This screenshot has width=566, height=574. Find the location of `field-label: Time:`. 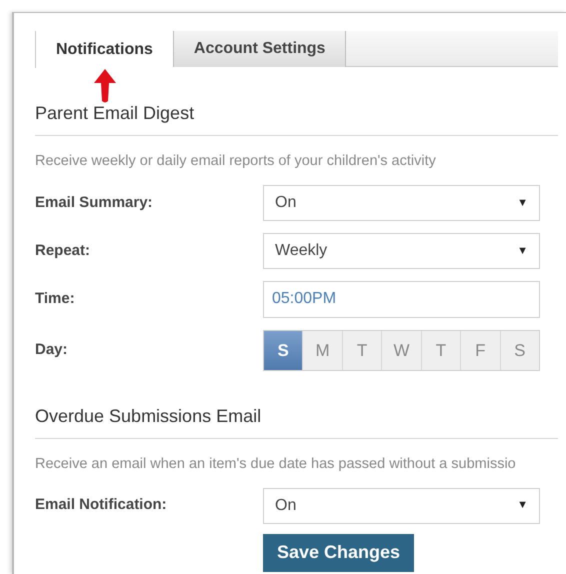

field-label: Time: is located at coordinates (55, 299).